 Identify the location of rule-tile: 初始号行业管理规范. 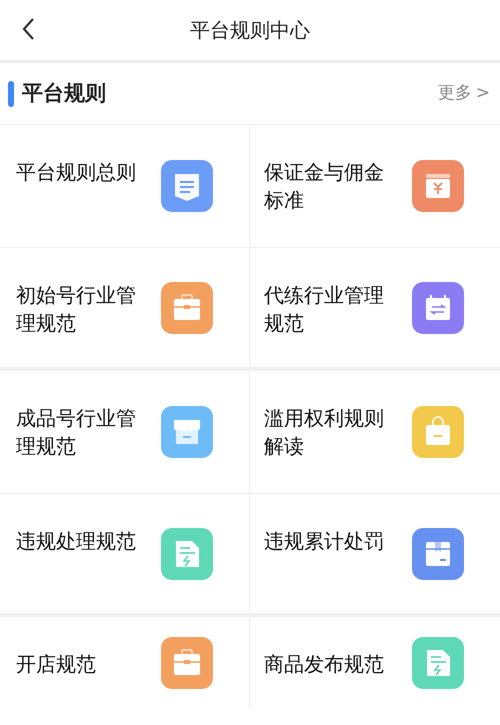
(125, 309).